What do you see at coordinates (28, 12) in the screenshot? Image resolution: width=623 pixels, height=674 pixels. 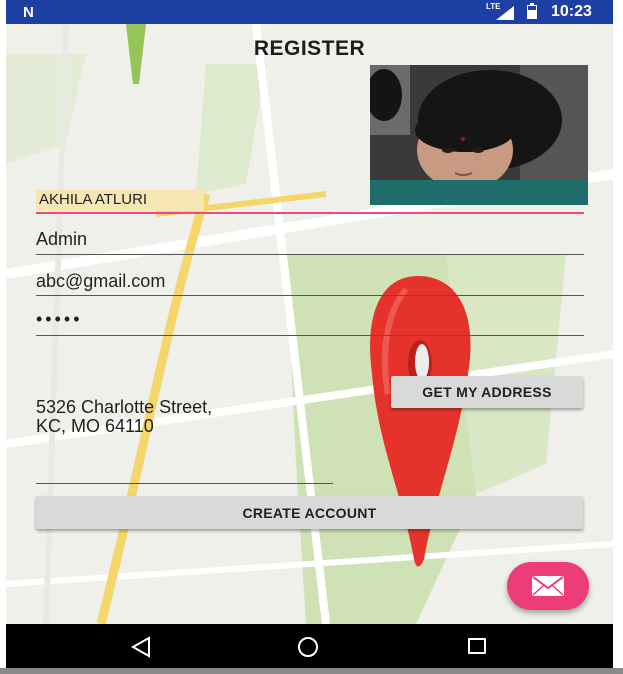 I see `notification-icon: N` at bounding box center [28, 12].